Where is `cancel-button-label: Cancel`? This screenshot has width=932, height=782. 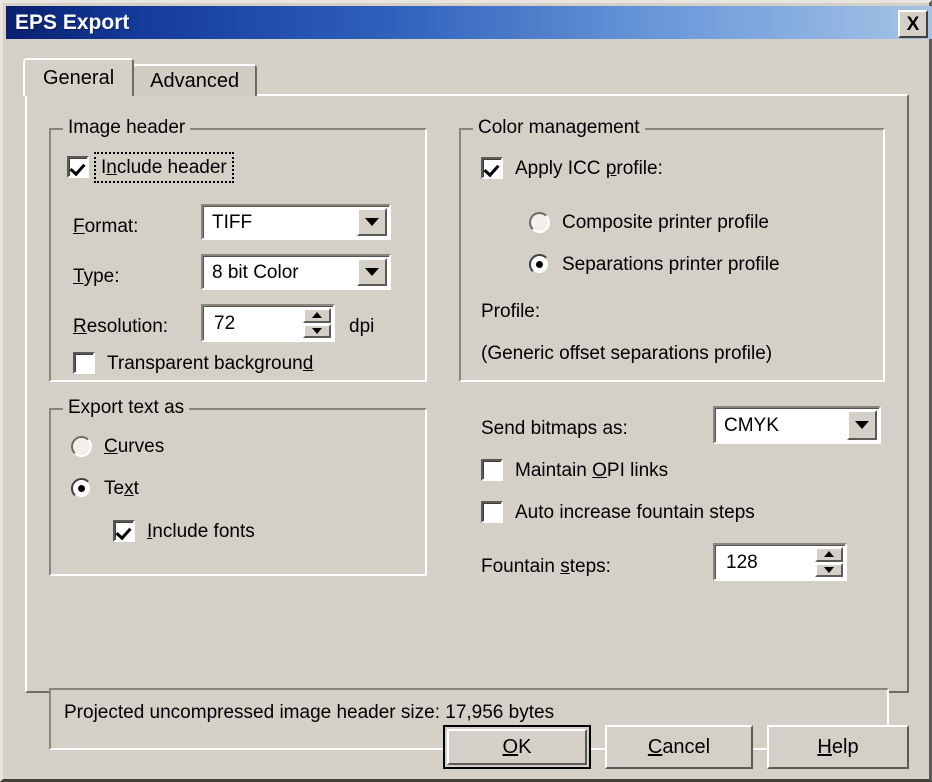
cancel-button-label: Cancel is located at coordinates (679, 746).